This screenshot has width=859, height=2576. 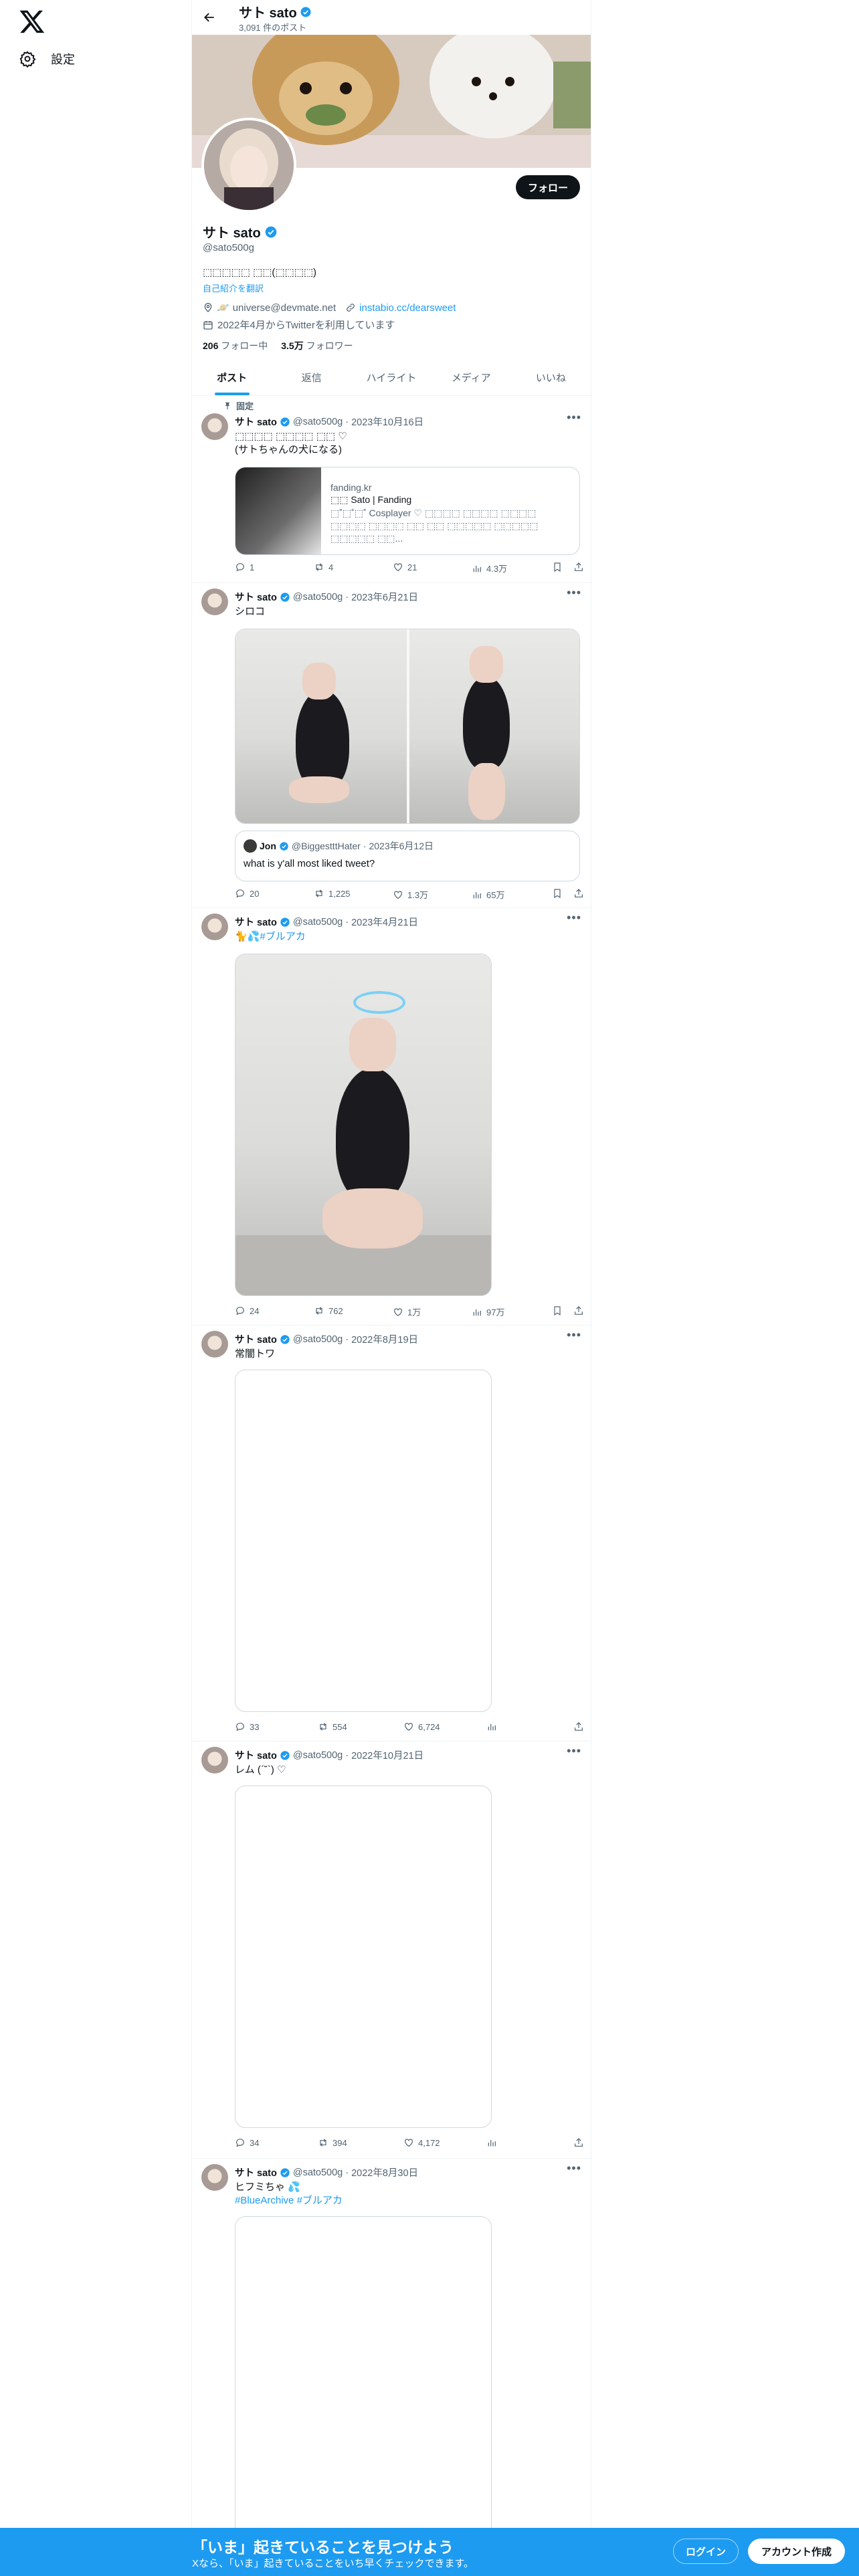 I want to click on planet-icon: 🪐, so click(x=223, y=308).